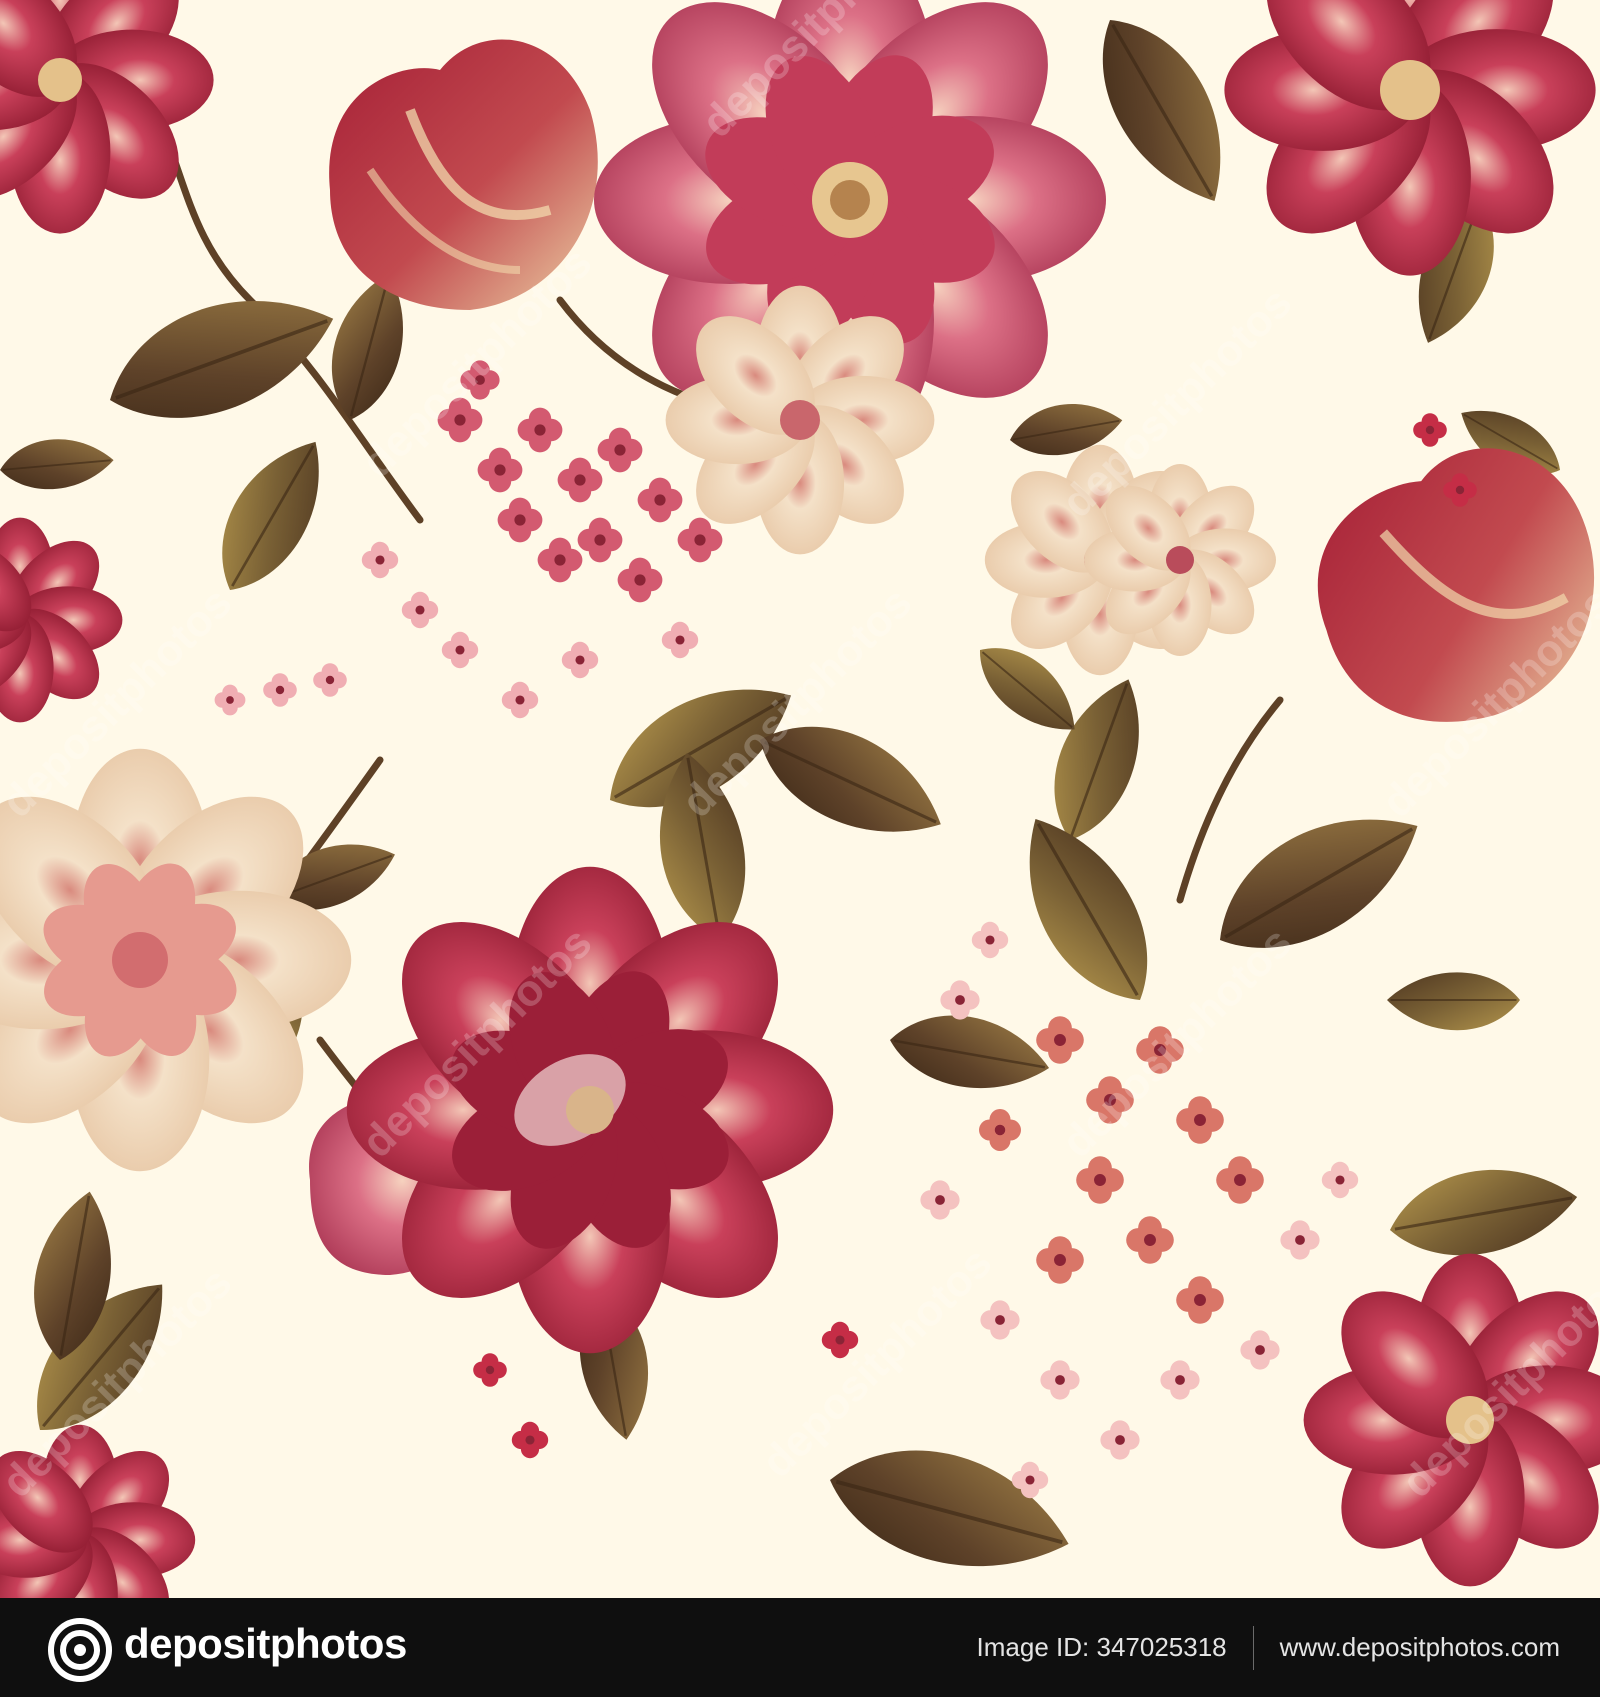 Image resolution: width=1600 pixels, height=1697 pixels. Describe the element at coordinates (1419, 1647) in the screenshot. I see `website-url: www.depositphotos.com` at that location.